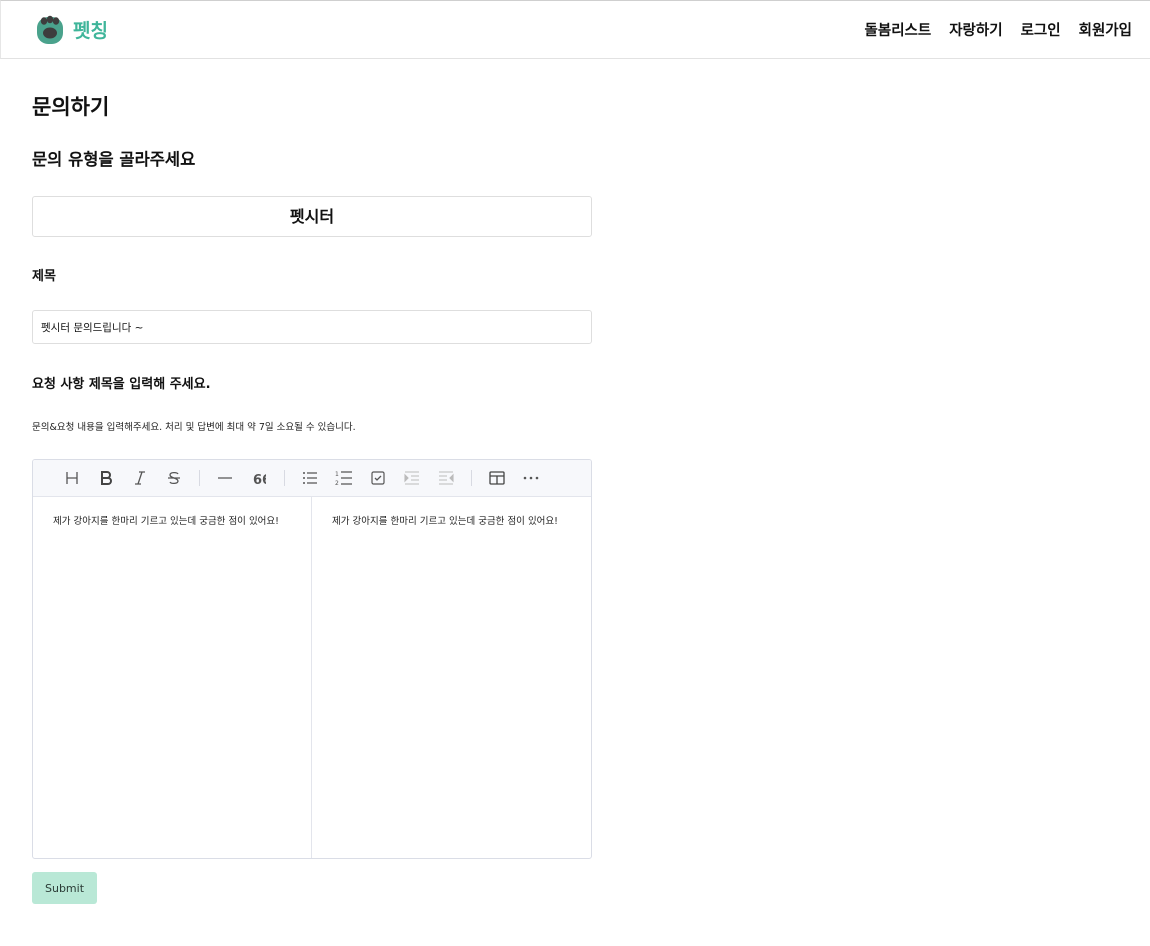 The width and height of the screenshot is (1150, 946). I want to click on indent-icon, so click(412, 478).